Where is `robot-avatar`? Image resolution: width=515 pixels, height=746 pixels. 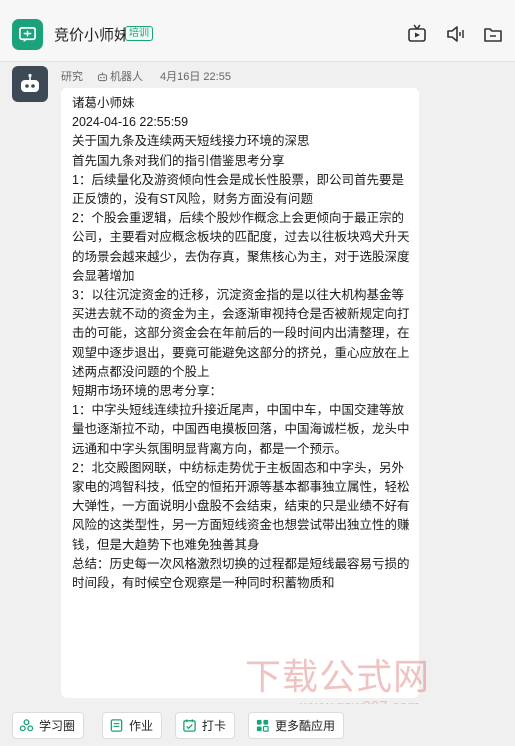 robot-avatar is located at coordinates (30, 84).